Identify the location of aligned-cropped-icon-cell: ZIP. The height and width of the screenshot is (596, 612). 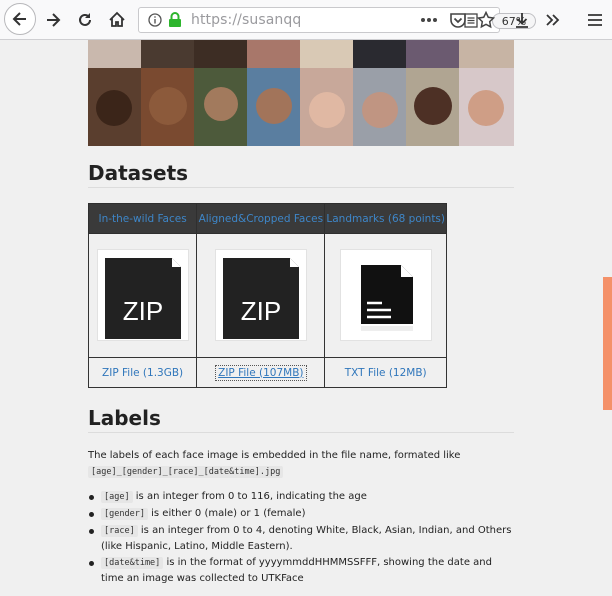
(261, 295).